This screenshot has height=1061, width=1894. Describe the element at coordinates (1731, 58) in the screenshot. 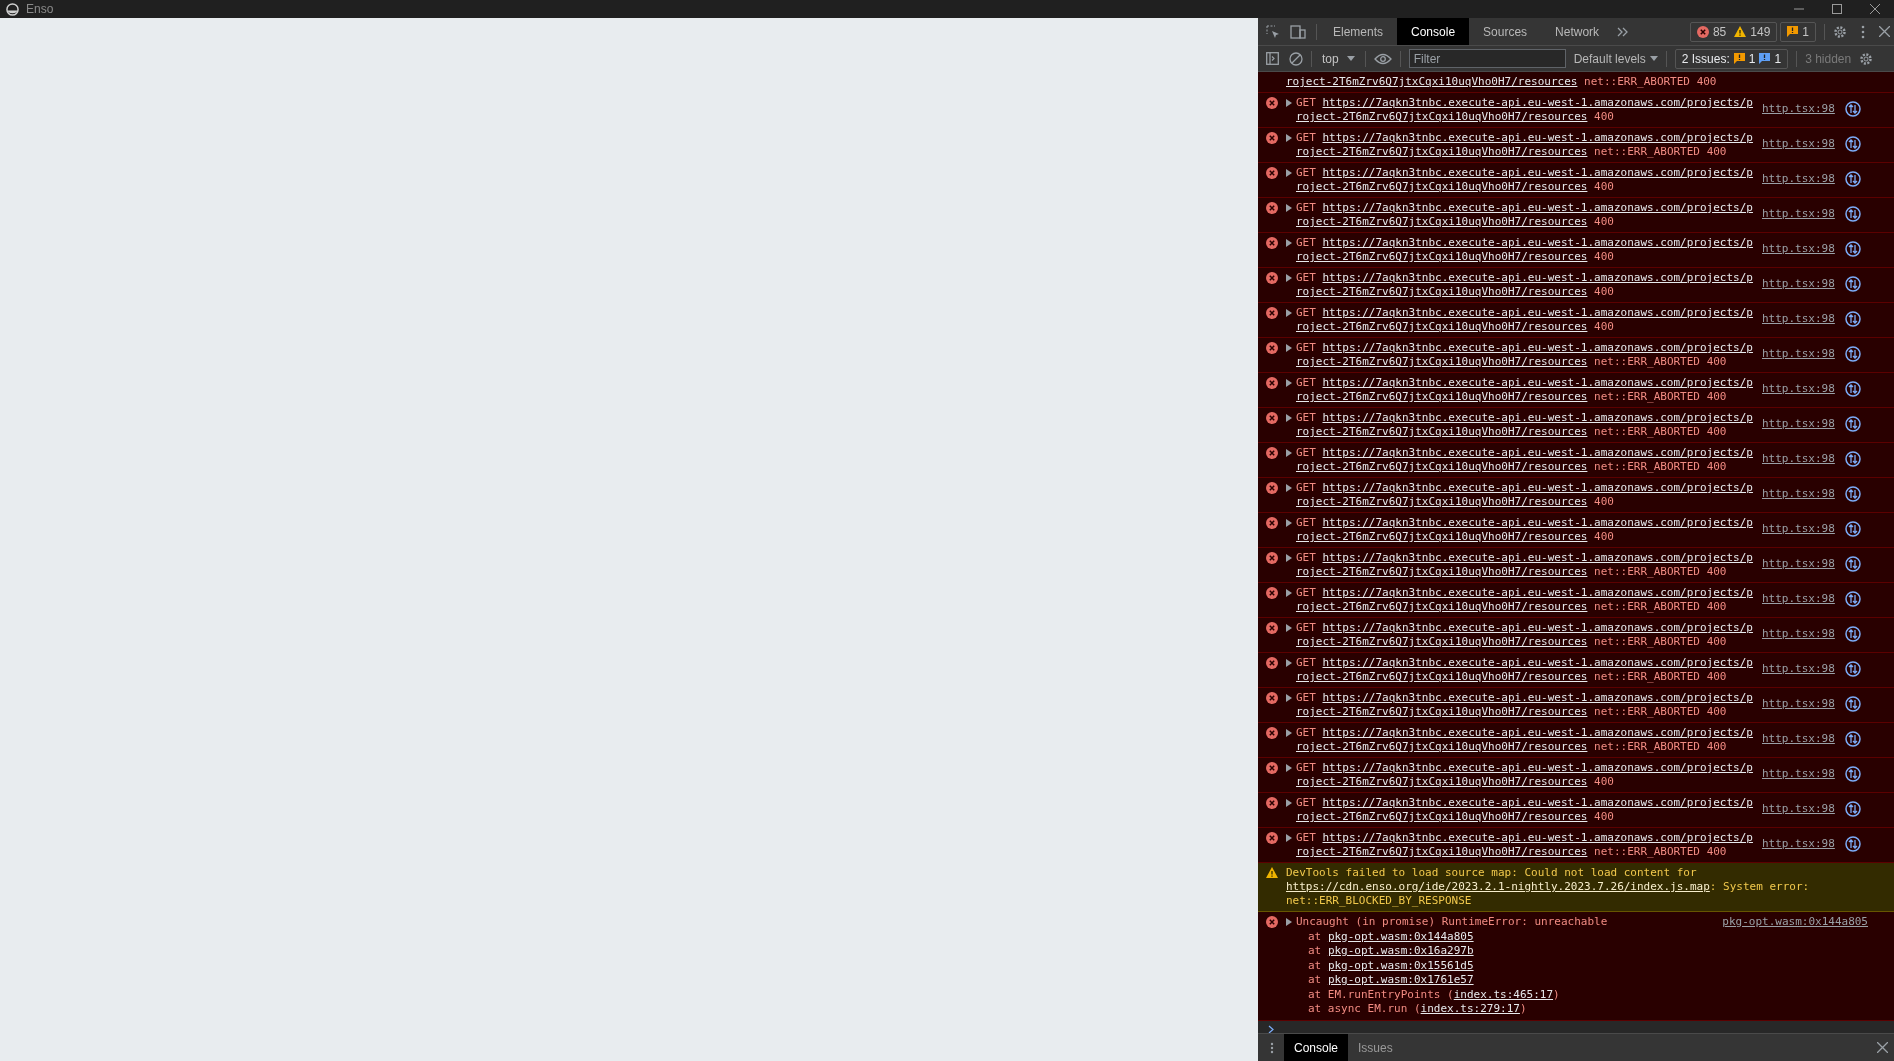

I see `issues-button: 2 Issues: 1 1` at that location.